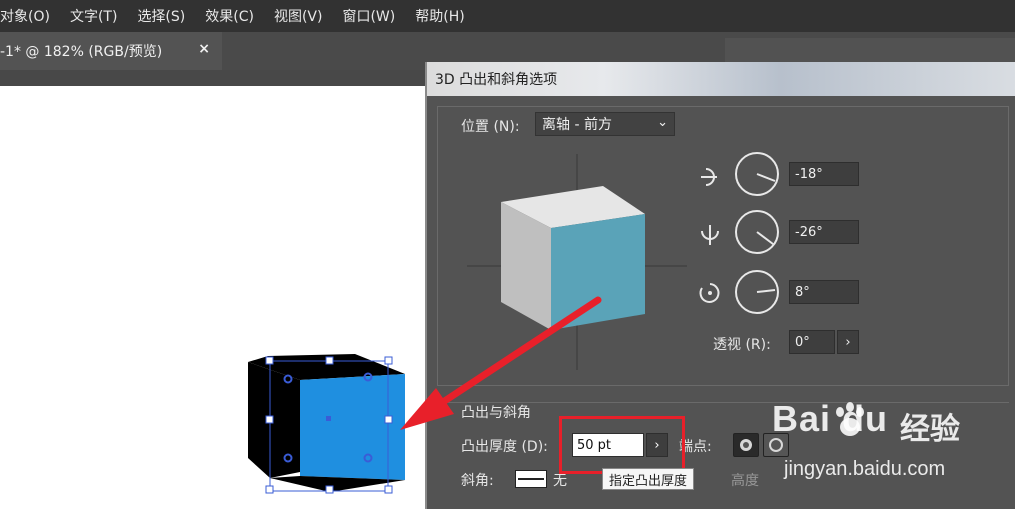 The width and height of the screenshot is (1015, 509). What do you see at coordinates (427, 409) in the screenshot?
I see `annotation-arrow-head` at bounding box center [427, 409].